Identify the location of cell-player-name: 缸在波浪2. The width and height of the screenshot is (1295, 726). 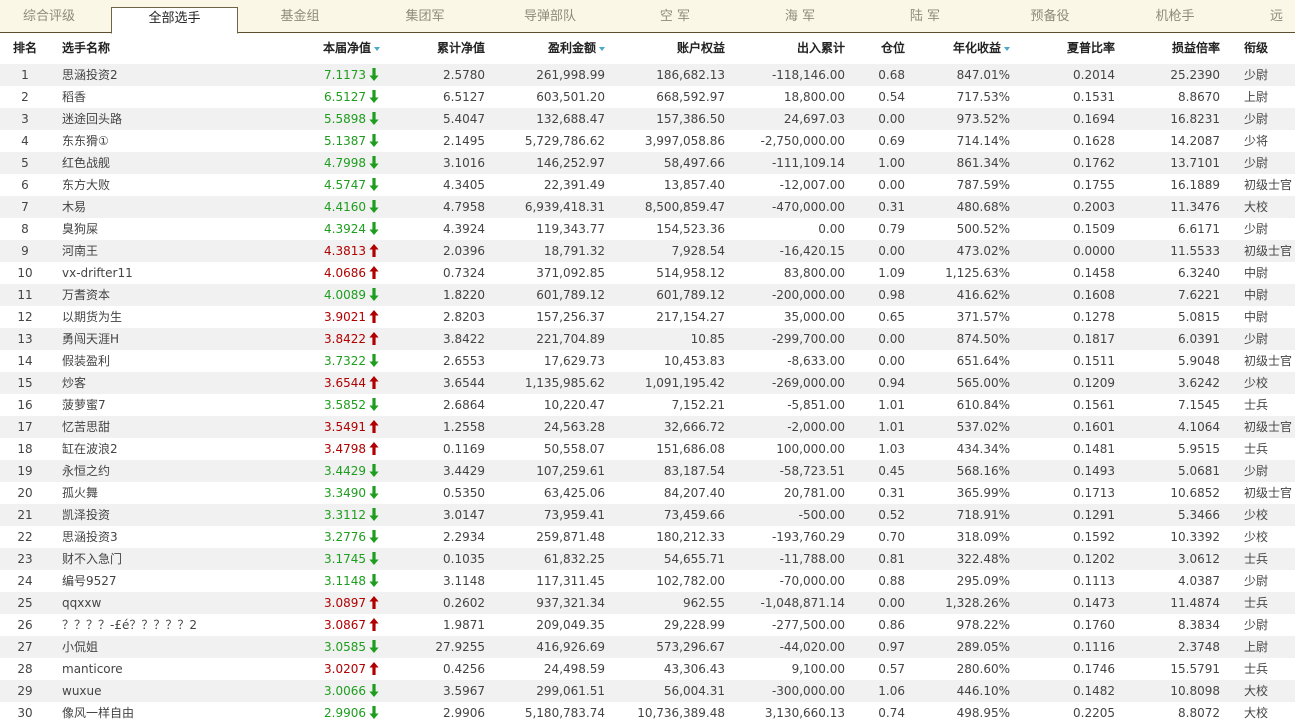
(169, 449).